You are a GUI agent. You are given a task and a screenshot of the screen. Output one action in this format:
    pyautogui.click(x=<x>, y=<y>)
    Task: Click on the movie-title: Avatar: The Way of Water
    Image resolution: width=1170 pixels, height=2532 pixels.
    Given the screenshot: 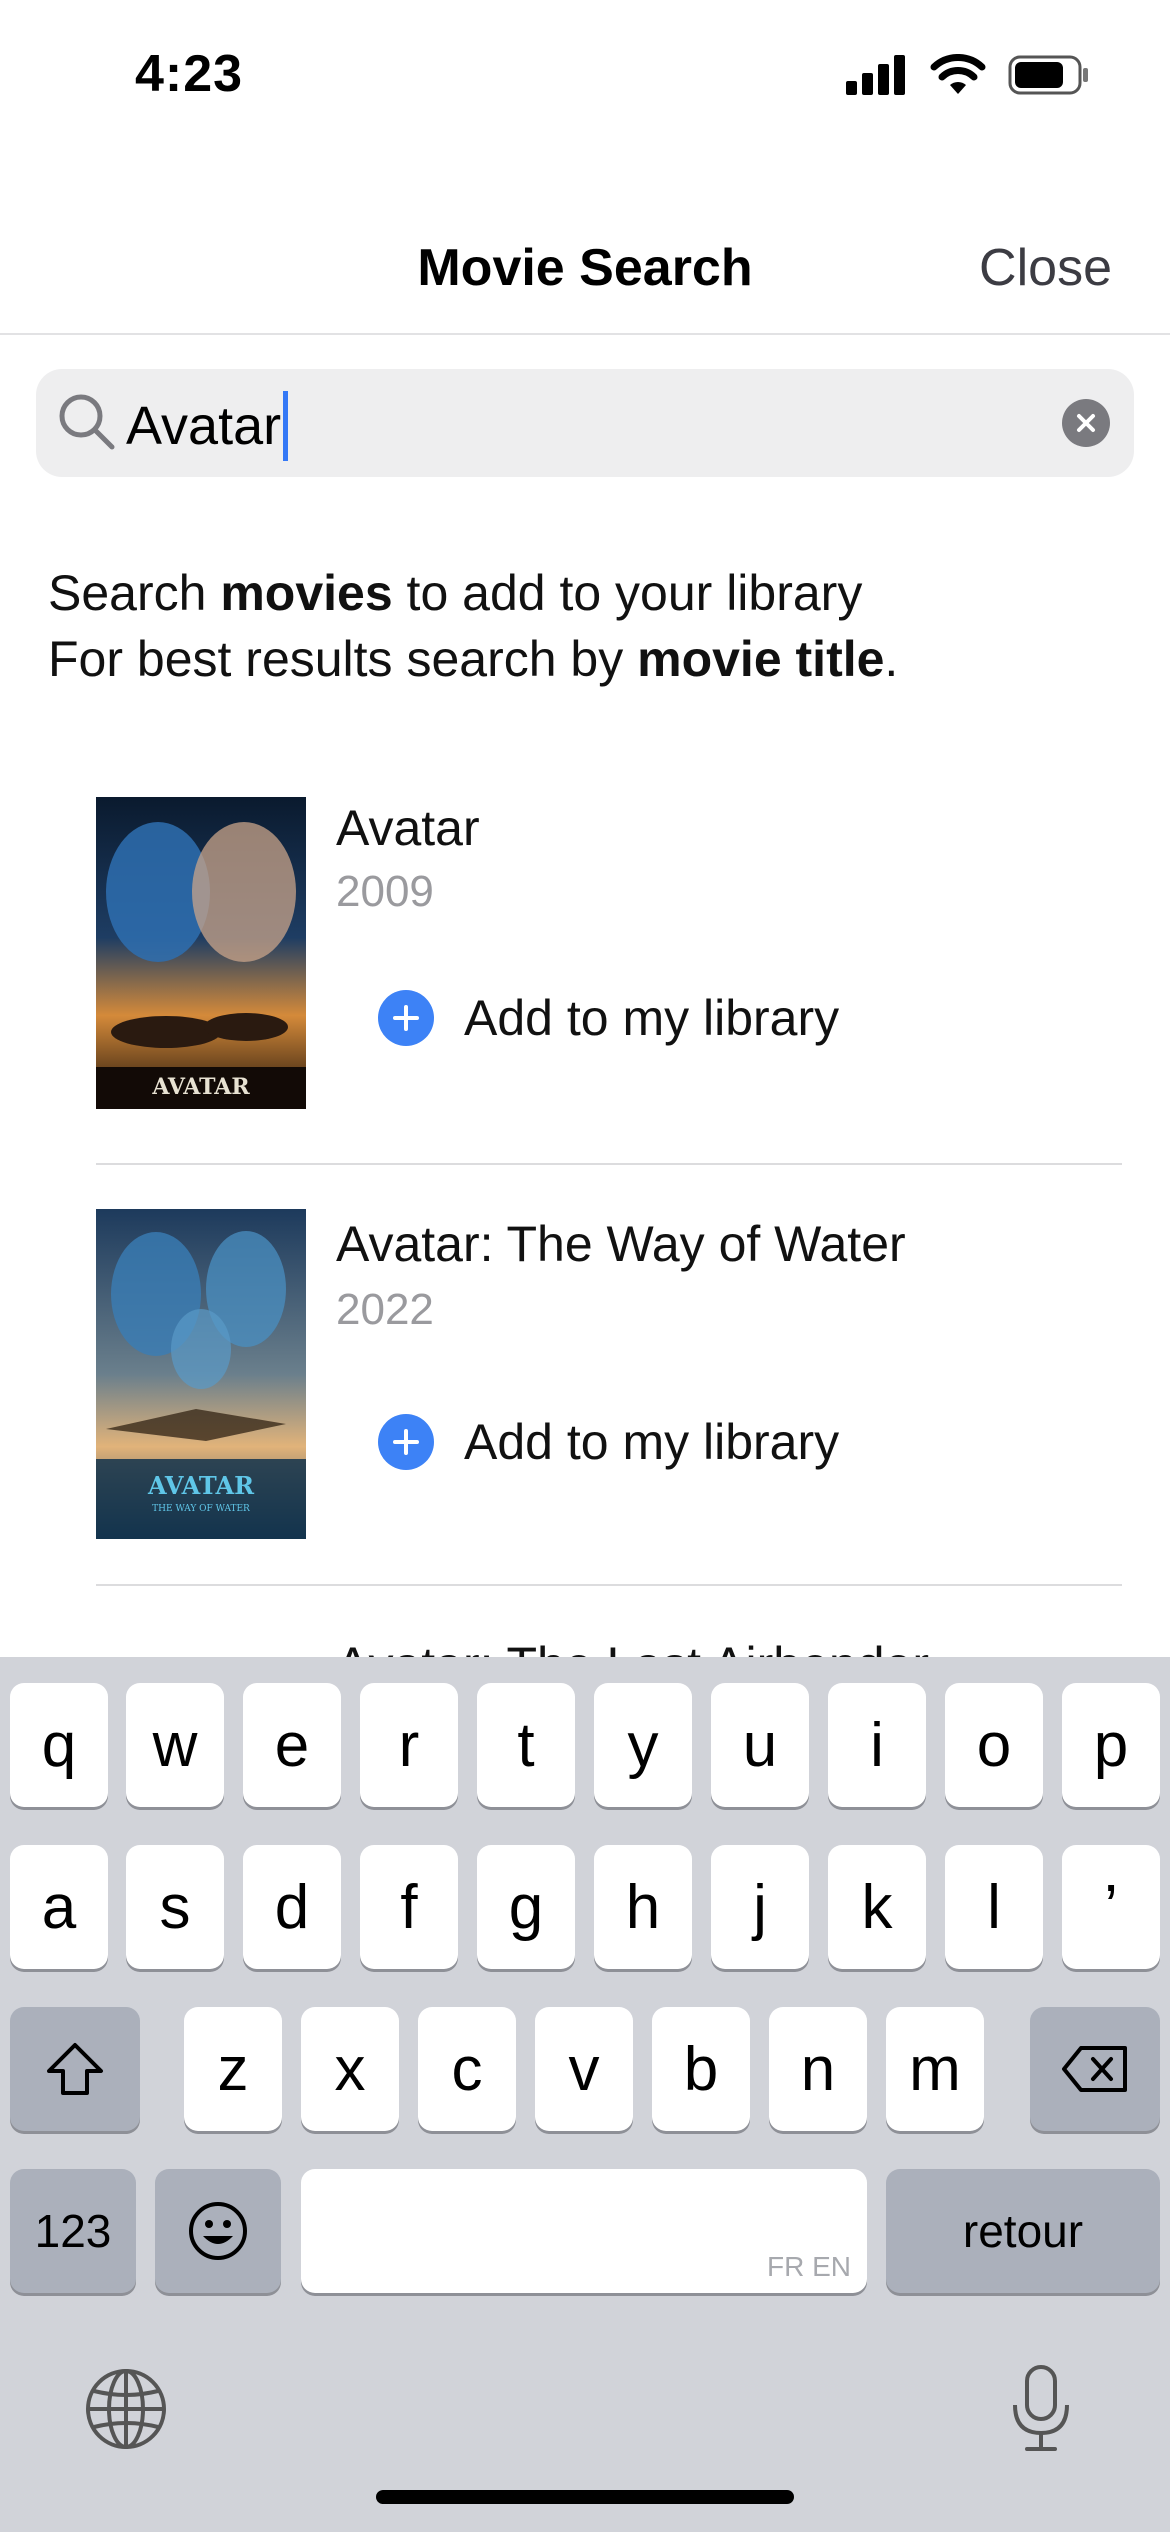 What is the action you would take?
    pyautogui.click(x=621, y=1244)
    